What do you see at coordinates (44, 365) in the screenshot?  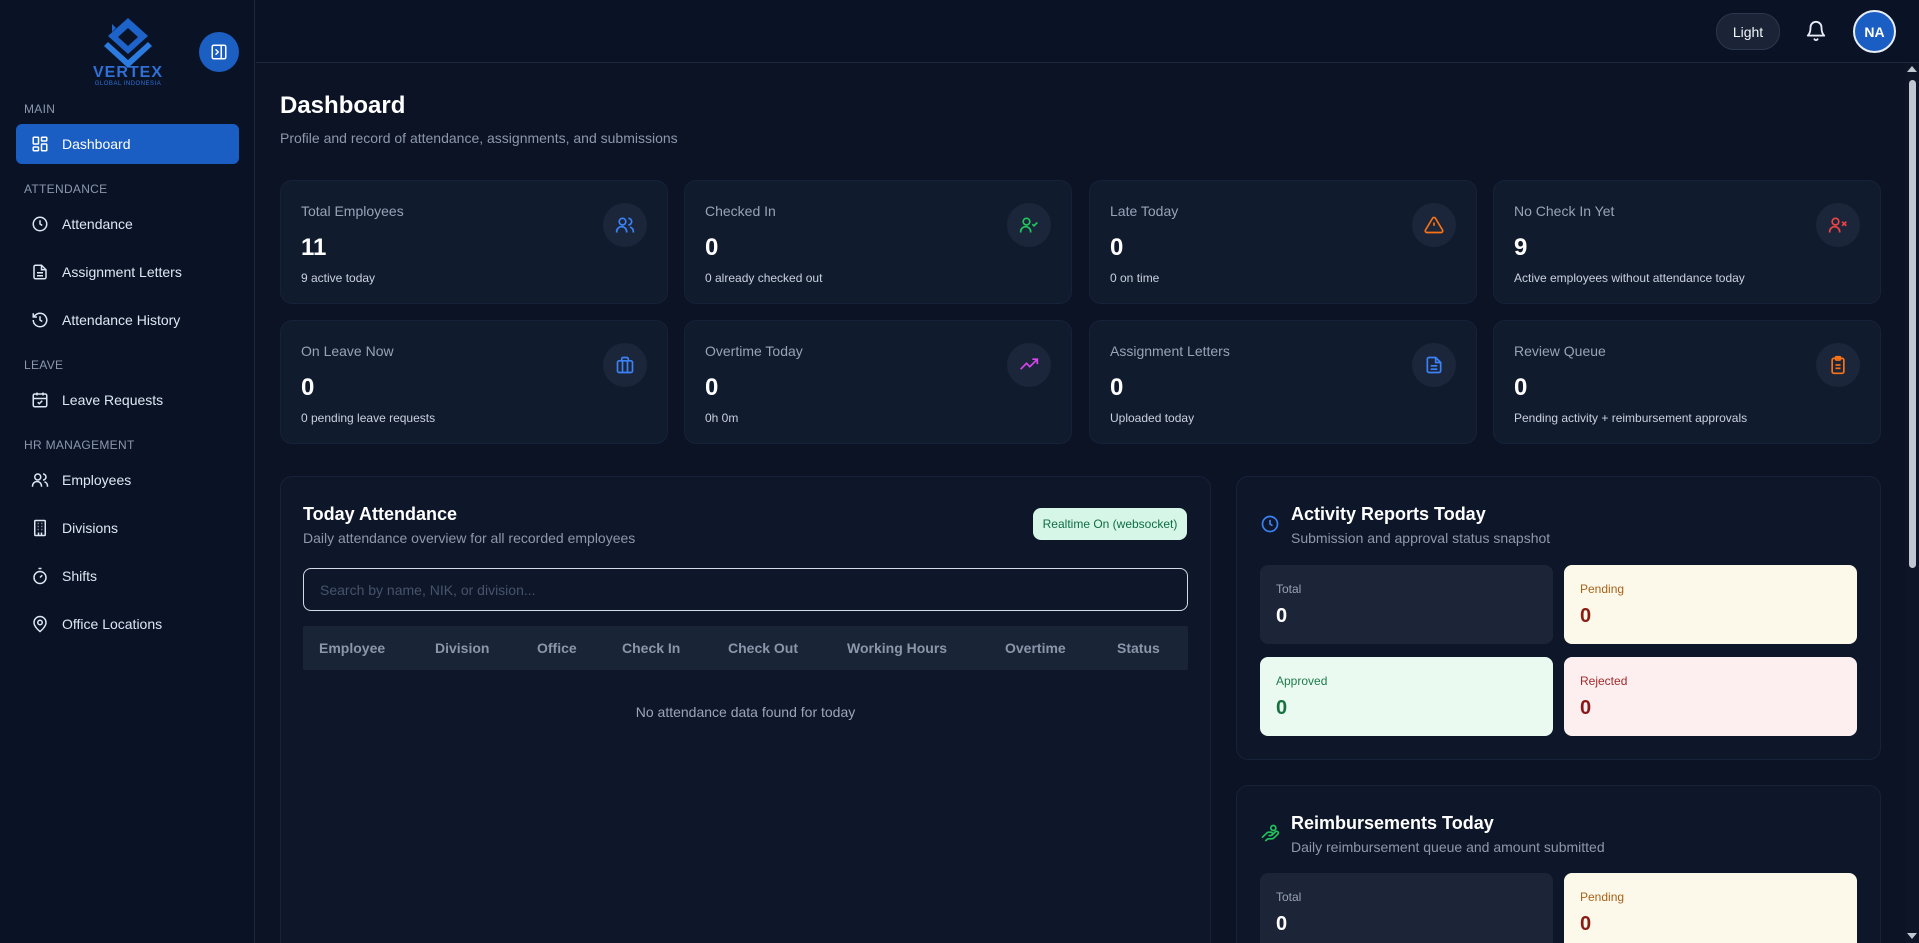 I see `section-leave: LEAVE` at bounding box center [44, 365].